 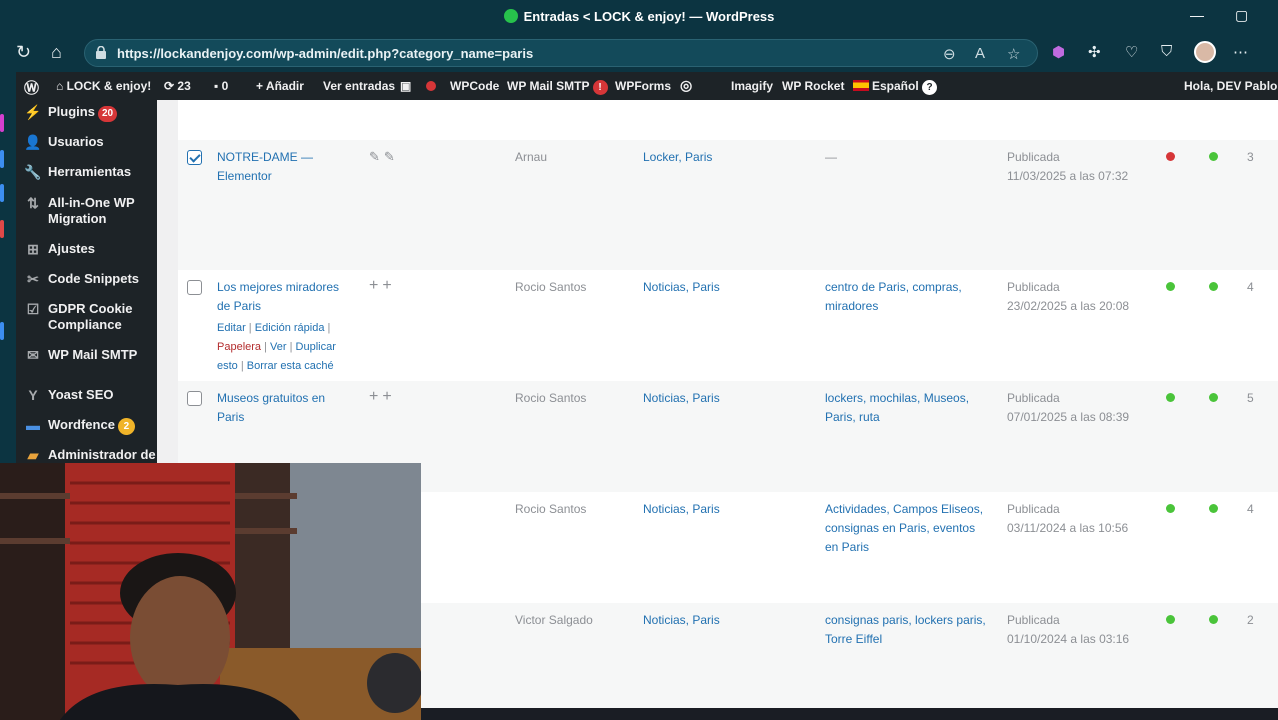 What do you see at coordinates (895, 87) in the screenshot?
I see `language-switcher: Español ?` at bounding box center [895, 87].